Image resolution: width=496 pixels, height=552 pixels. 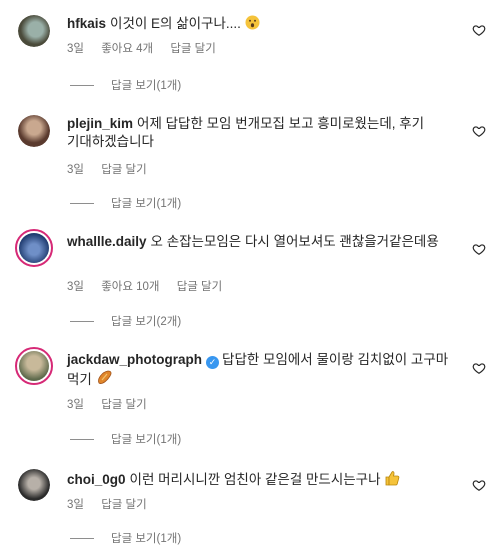 I want to click on comment-text: whallle.daily 오 손잡는모임은 다시 열어보셔도 괜찮을거같은데용, so click(x=263, y=242).